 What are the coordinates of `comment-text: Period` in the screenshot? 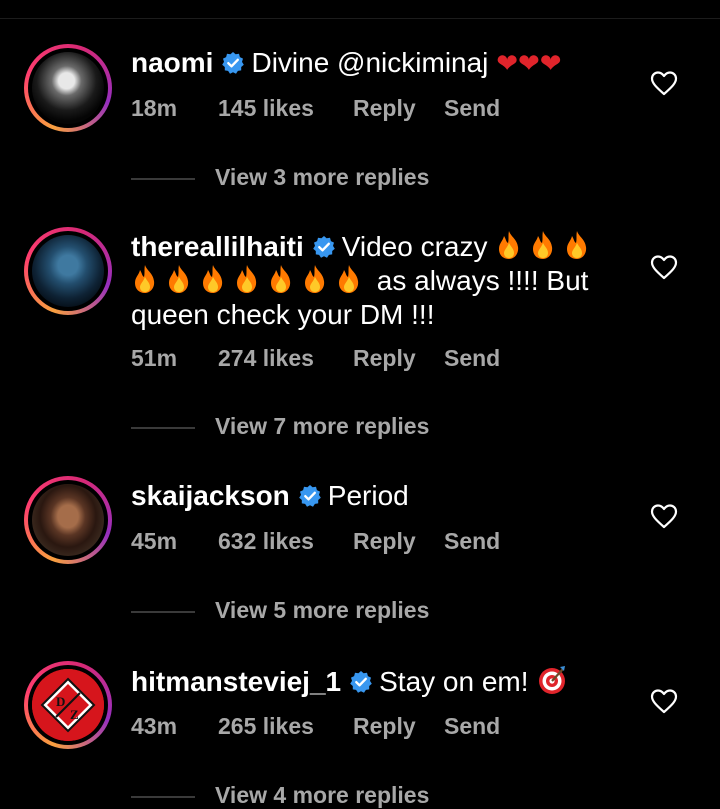 It's located at (368, 495).